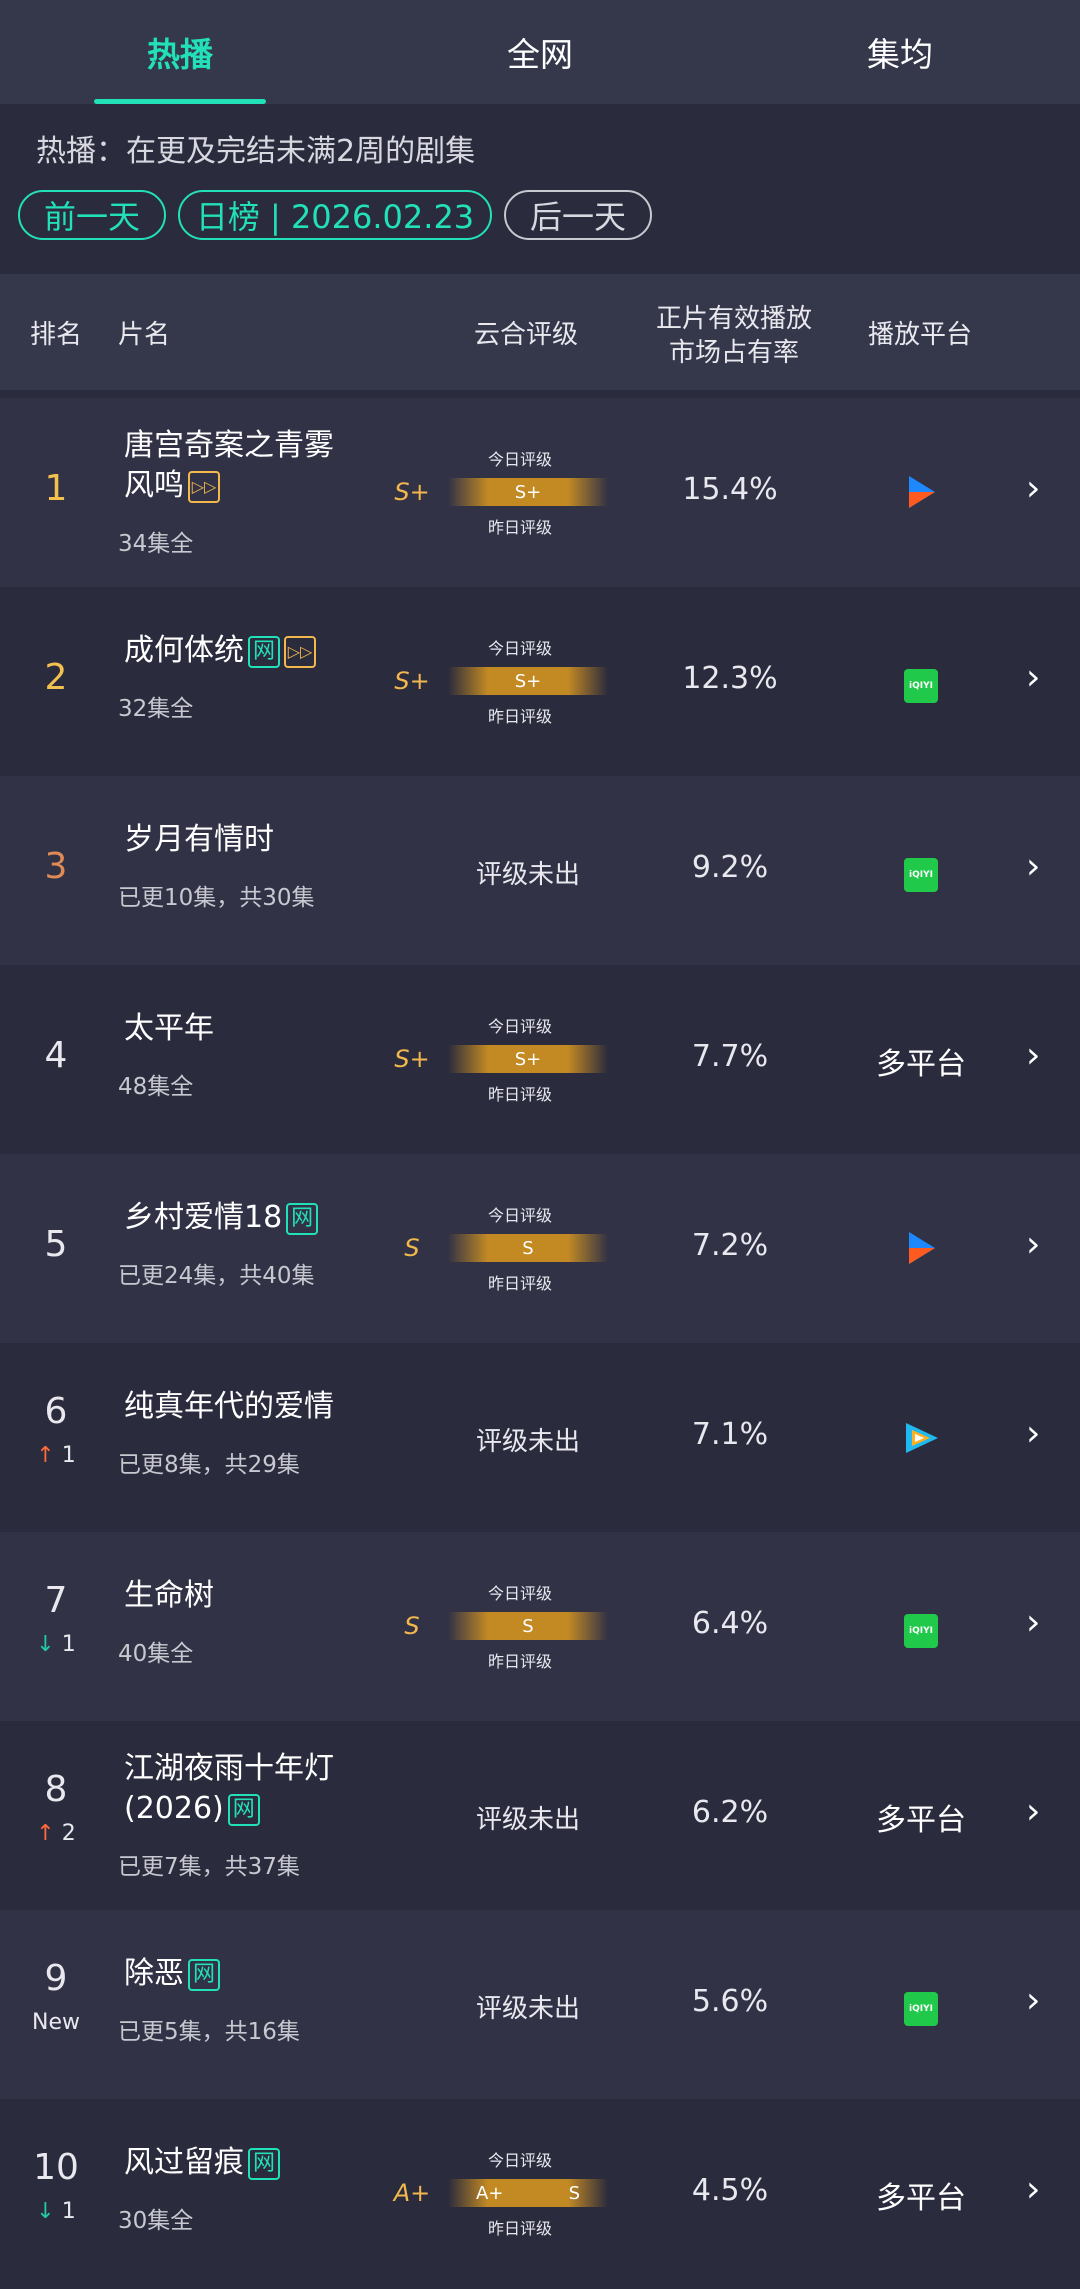 The width and height of the screenshot is (1080, 2289). I want to click on grade-bar-value: S, so click(528, 1248).